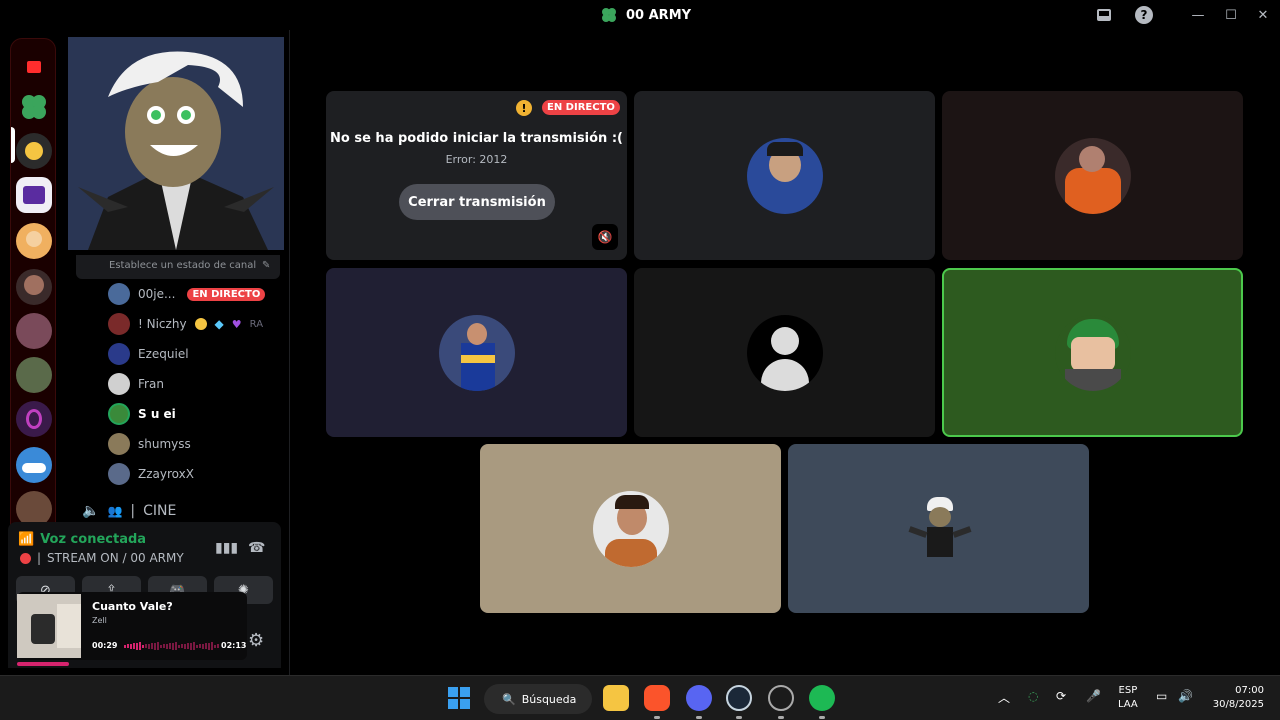 Image resolution: width=1280 pixels, height=720 pixels. I want to click on signal-icon: 📶, so click(26, 539).